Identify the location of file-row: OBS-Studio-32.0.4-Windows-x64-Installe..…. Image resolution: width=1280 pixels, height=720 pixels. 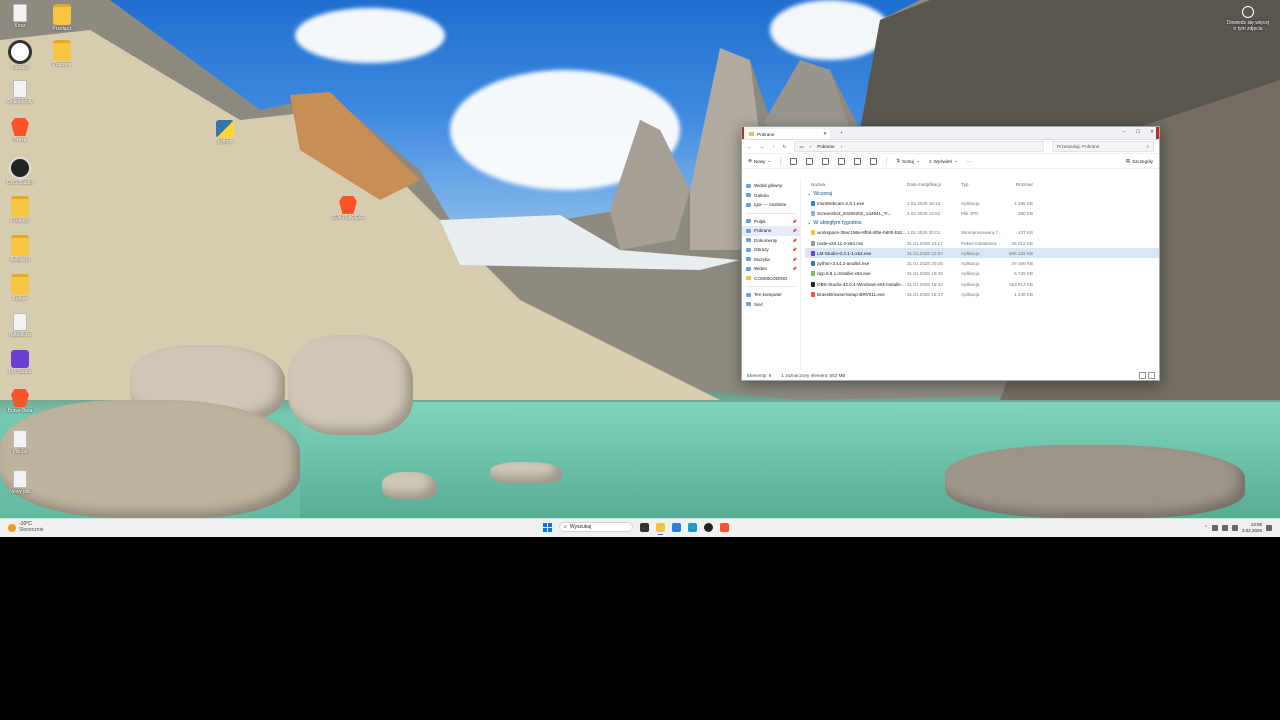
(982, 284).